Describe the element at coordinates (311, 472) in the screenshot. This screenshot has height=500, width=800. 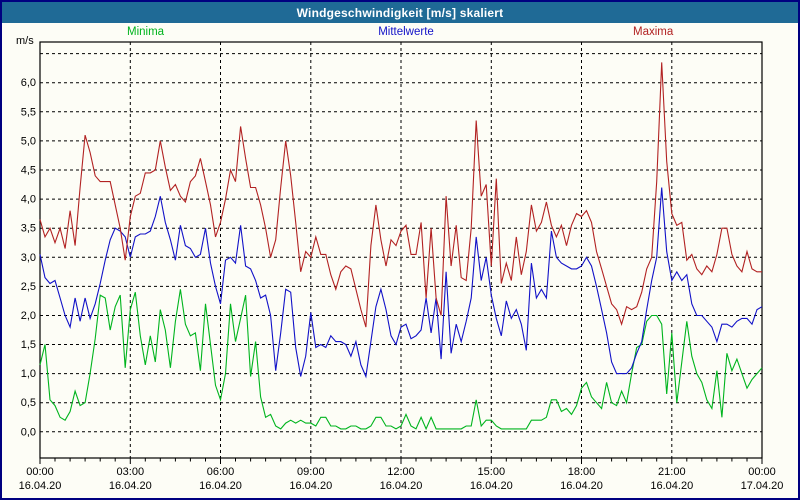
I see `x-tick-time-label: 09:00` at that location.